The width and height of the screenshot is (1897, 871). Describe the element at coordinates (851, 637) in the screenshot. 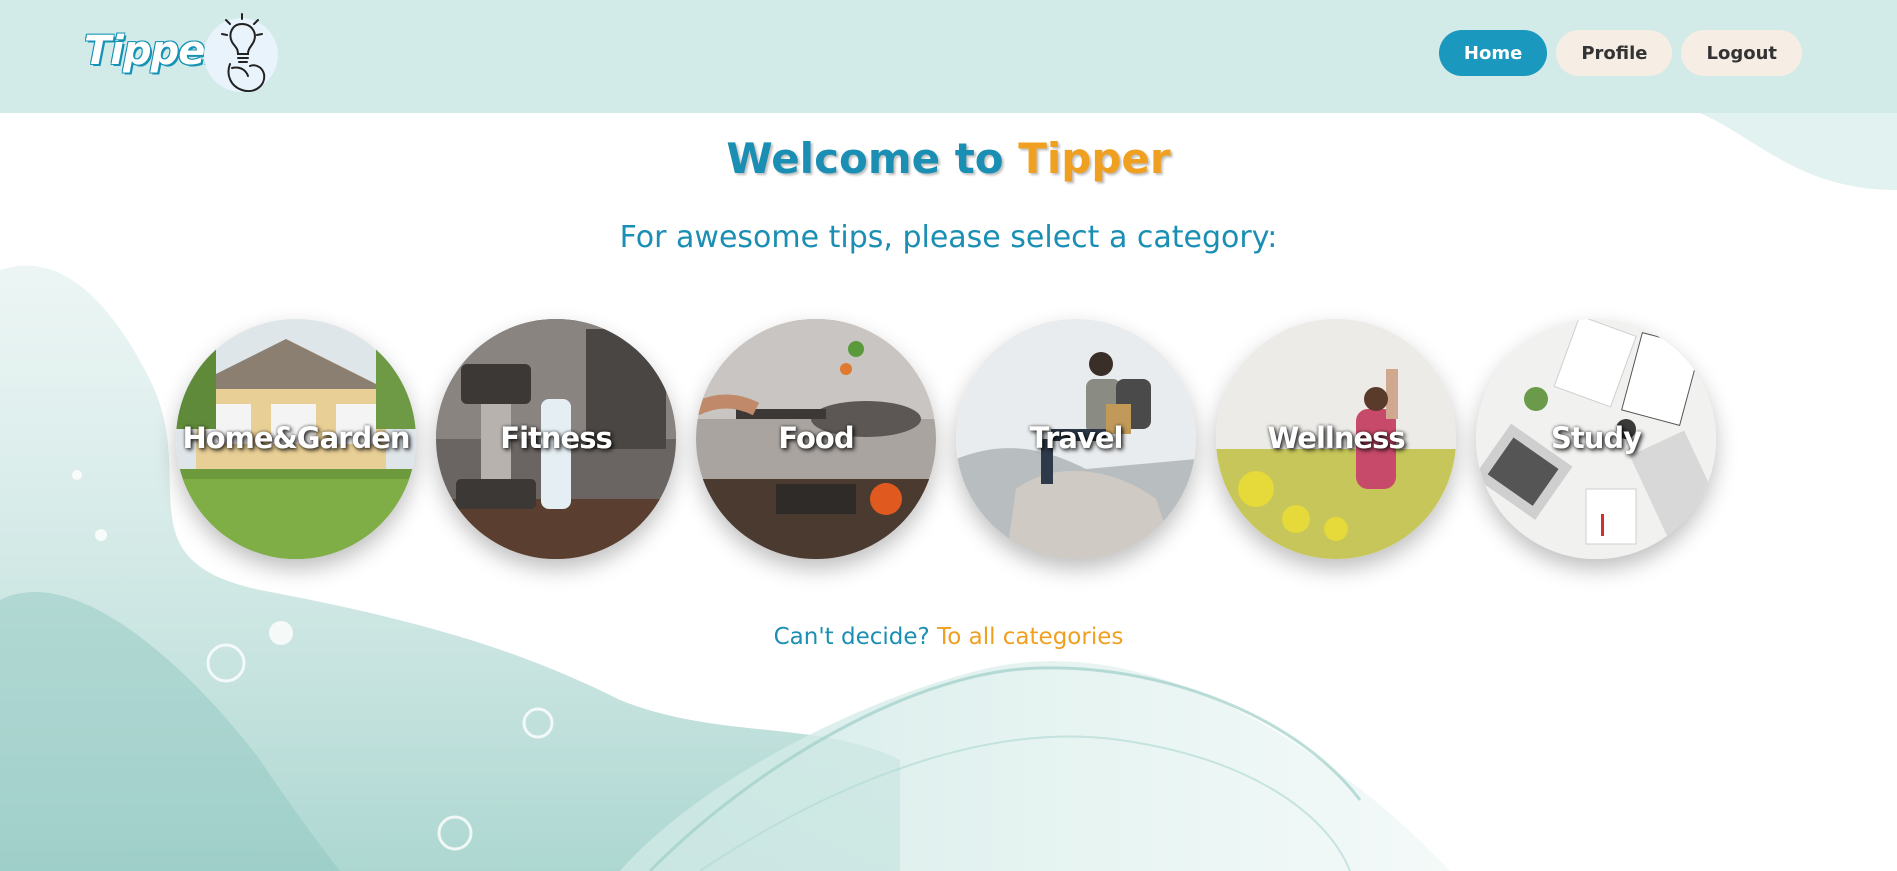

I see `undecided-prompt: Can't decide?` at that location.